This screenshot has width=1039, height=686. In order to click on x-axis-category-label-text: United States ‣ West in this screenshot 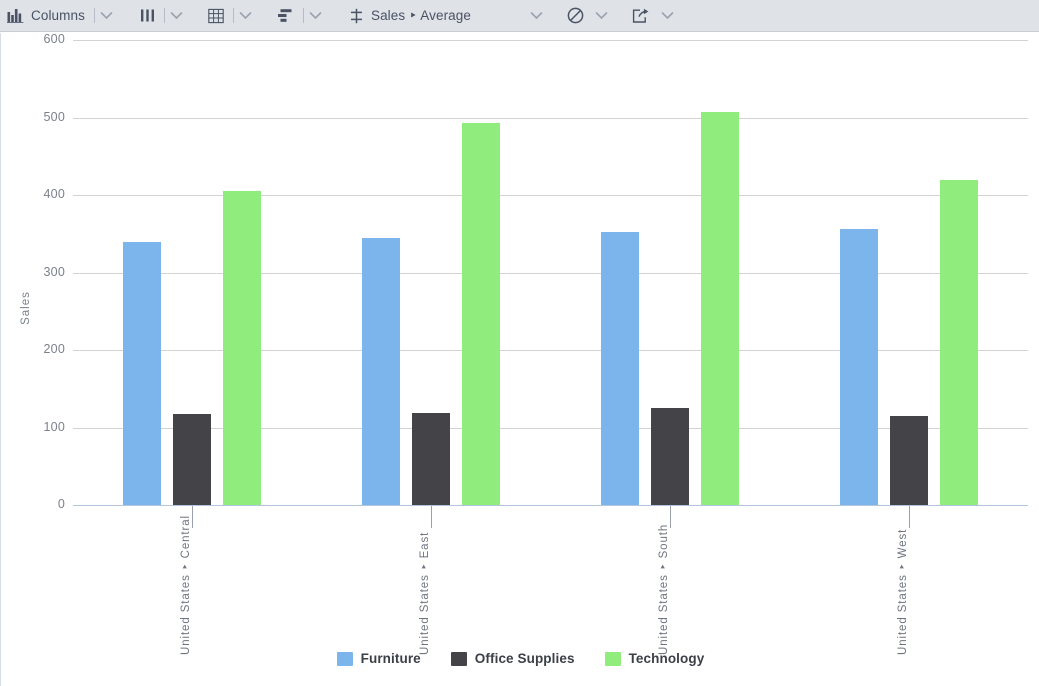, I will do `click(903, 591)`.